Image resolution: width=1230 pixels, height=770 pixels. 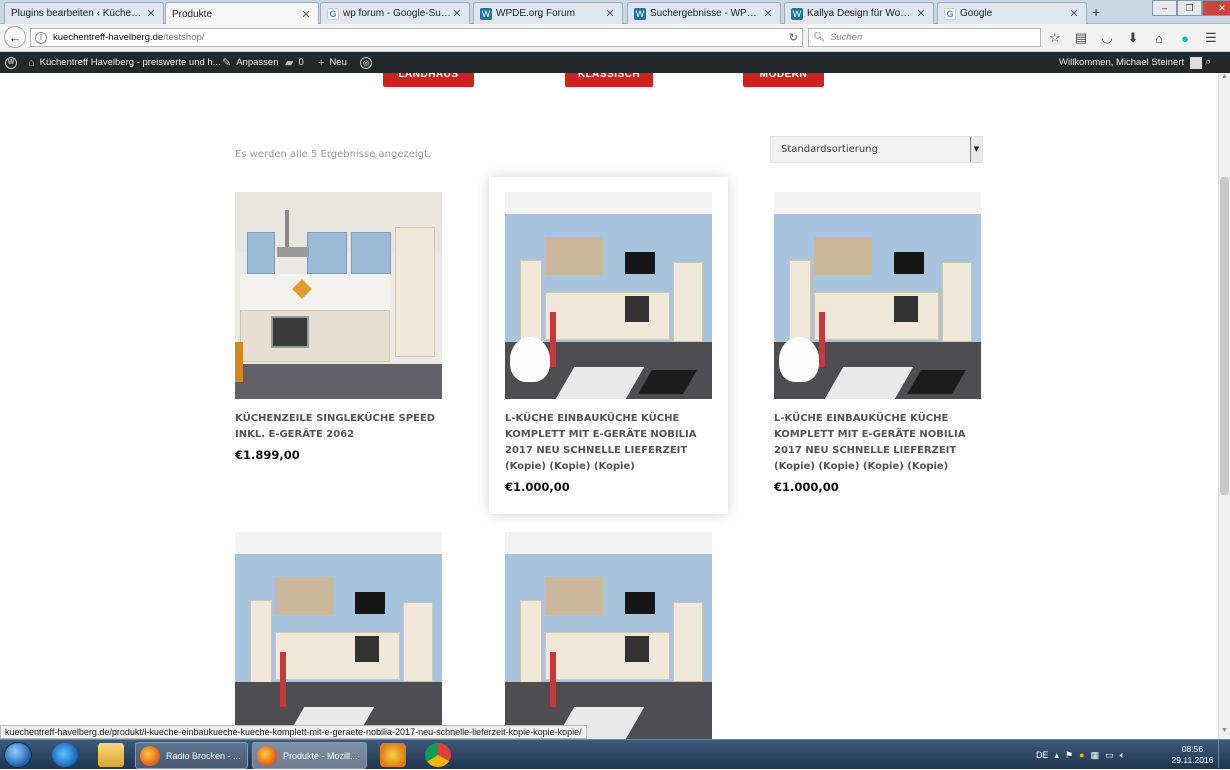 I want to click on show-desktop-button, so click(x=1224, y=755).